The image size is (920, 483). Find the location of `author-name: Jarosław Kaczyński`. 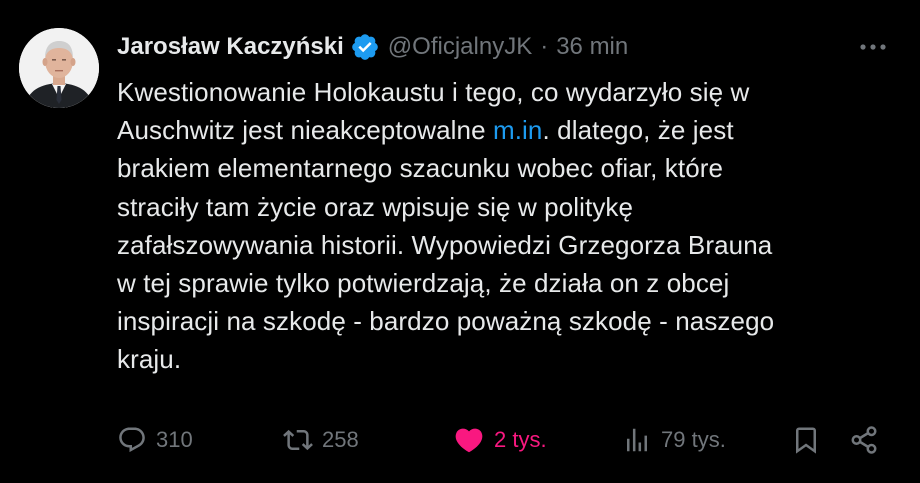

author-name: Jarosław Kaczyński is located at coordinates (230, 47).